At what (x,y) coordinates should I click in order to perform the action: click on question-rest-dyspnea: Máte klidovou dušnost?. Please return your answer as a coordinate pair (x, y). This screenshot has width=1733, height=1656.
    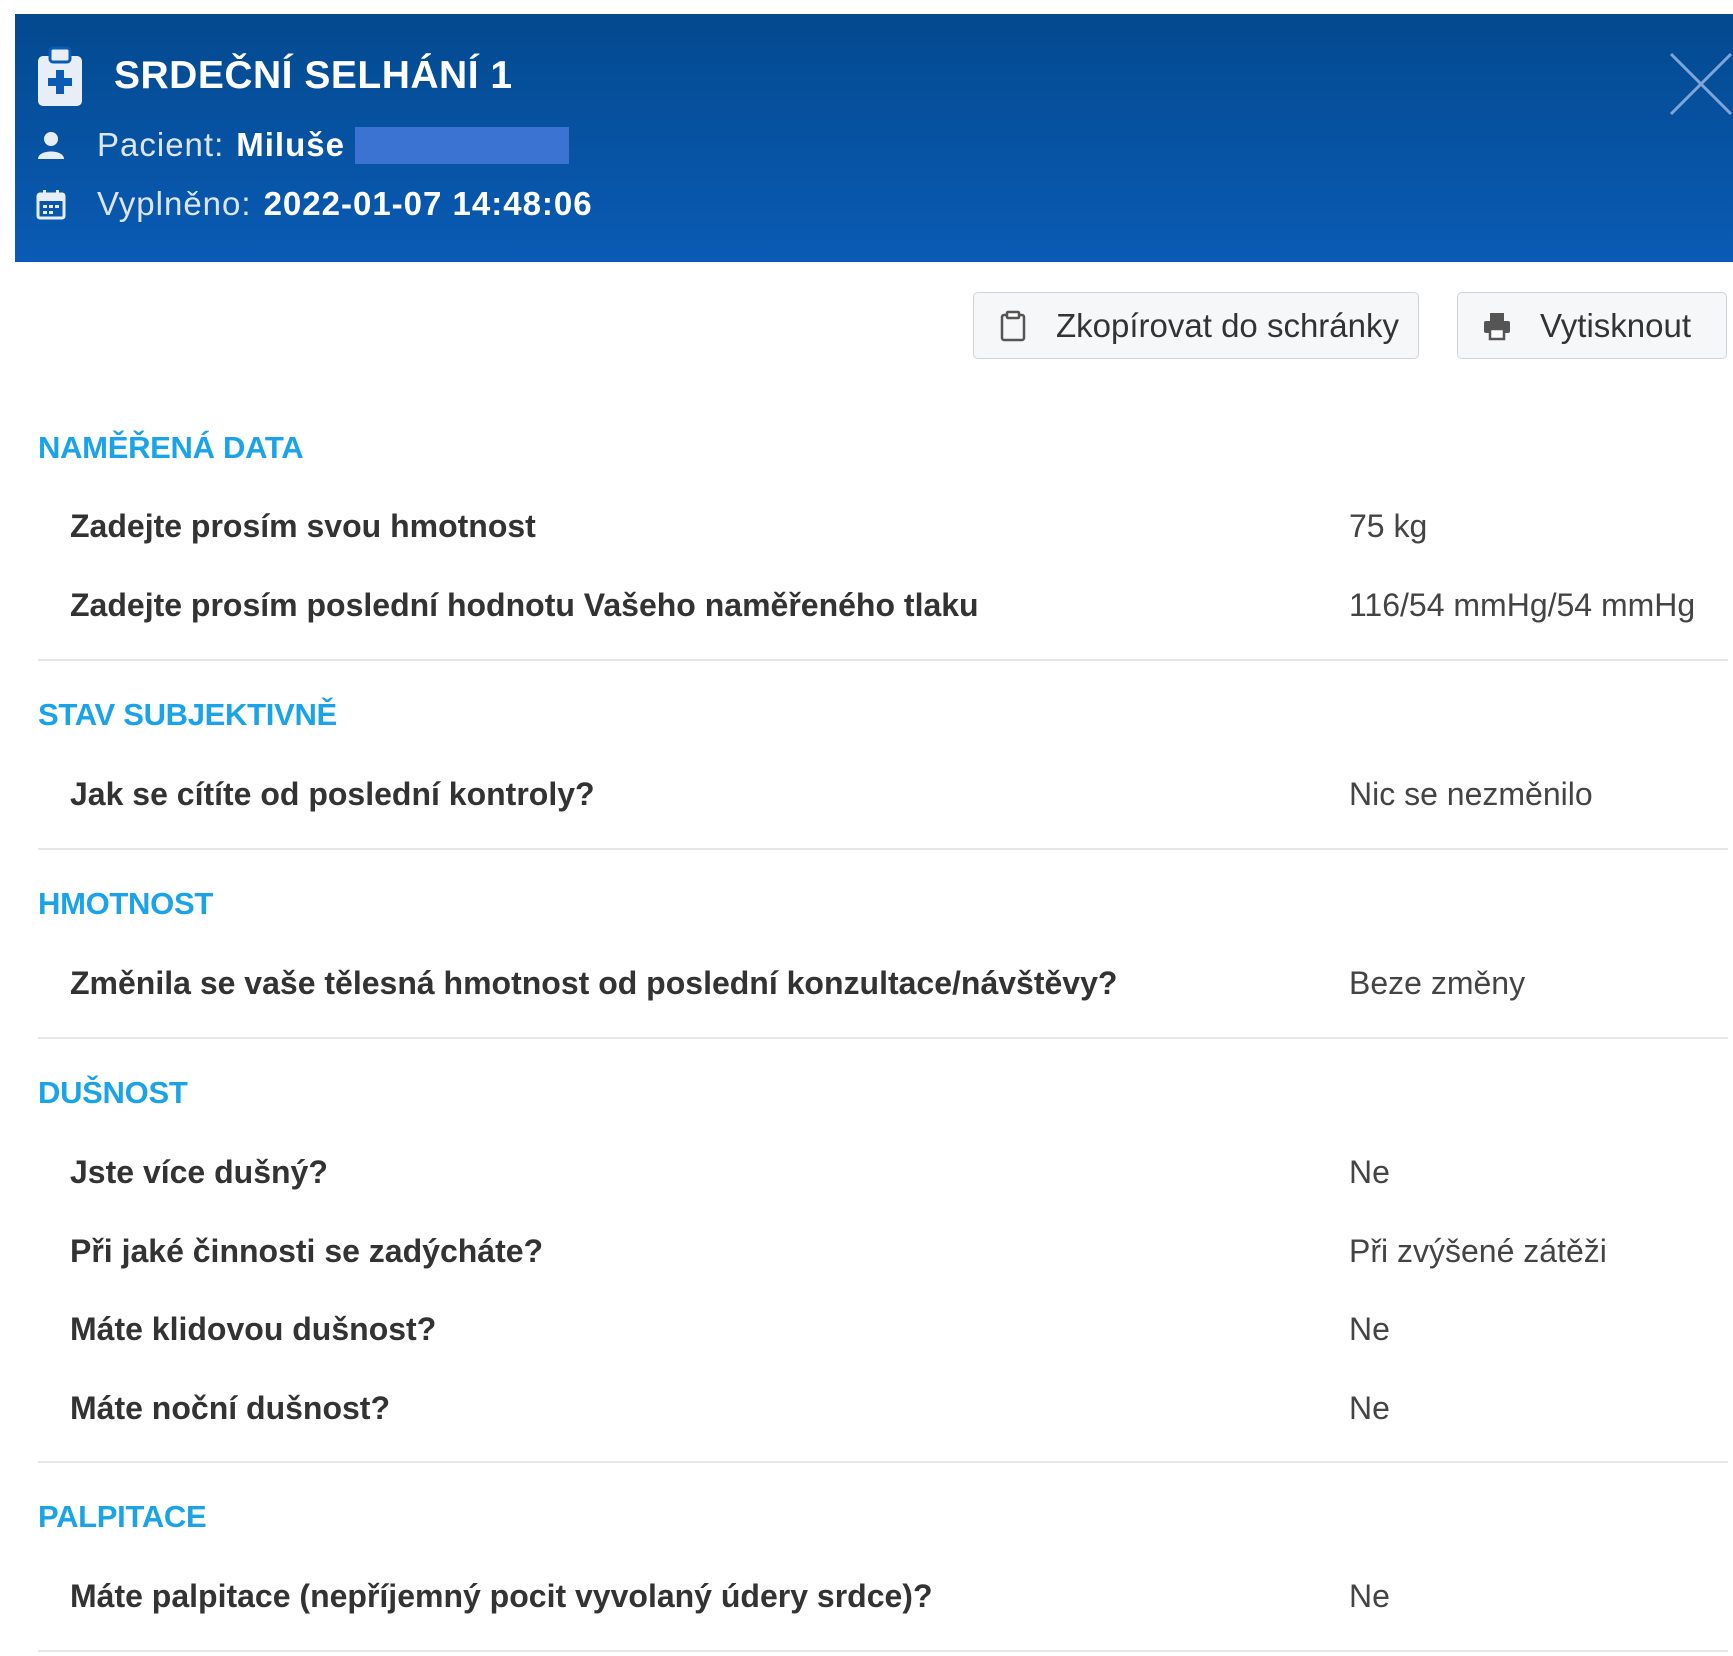
    Looking at the image, I should click on (253, 1329).